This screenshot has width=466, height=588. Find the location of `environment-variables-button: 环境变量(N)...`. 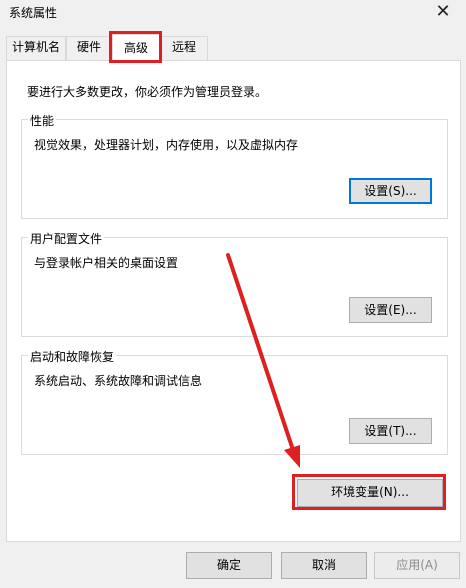

environment-variables-button: 环境变量(N)... is located at coordinates (370, 493).